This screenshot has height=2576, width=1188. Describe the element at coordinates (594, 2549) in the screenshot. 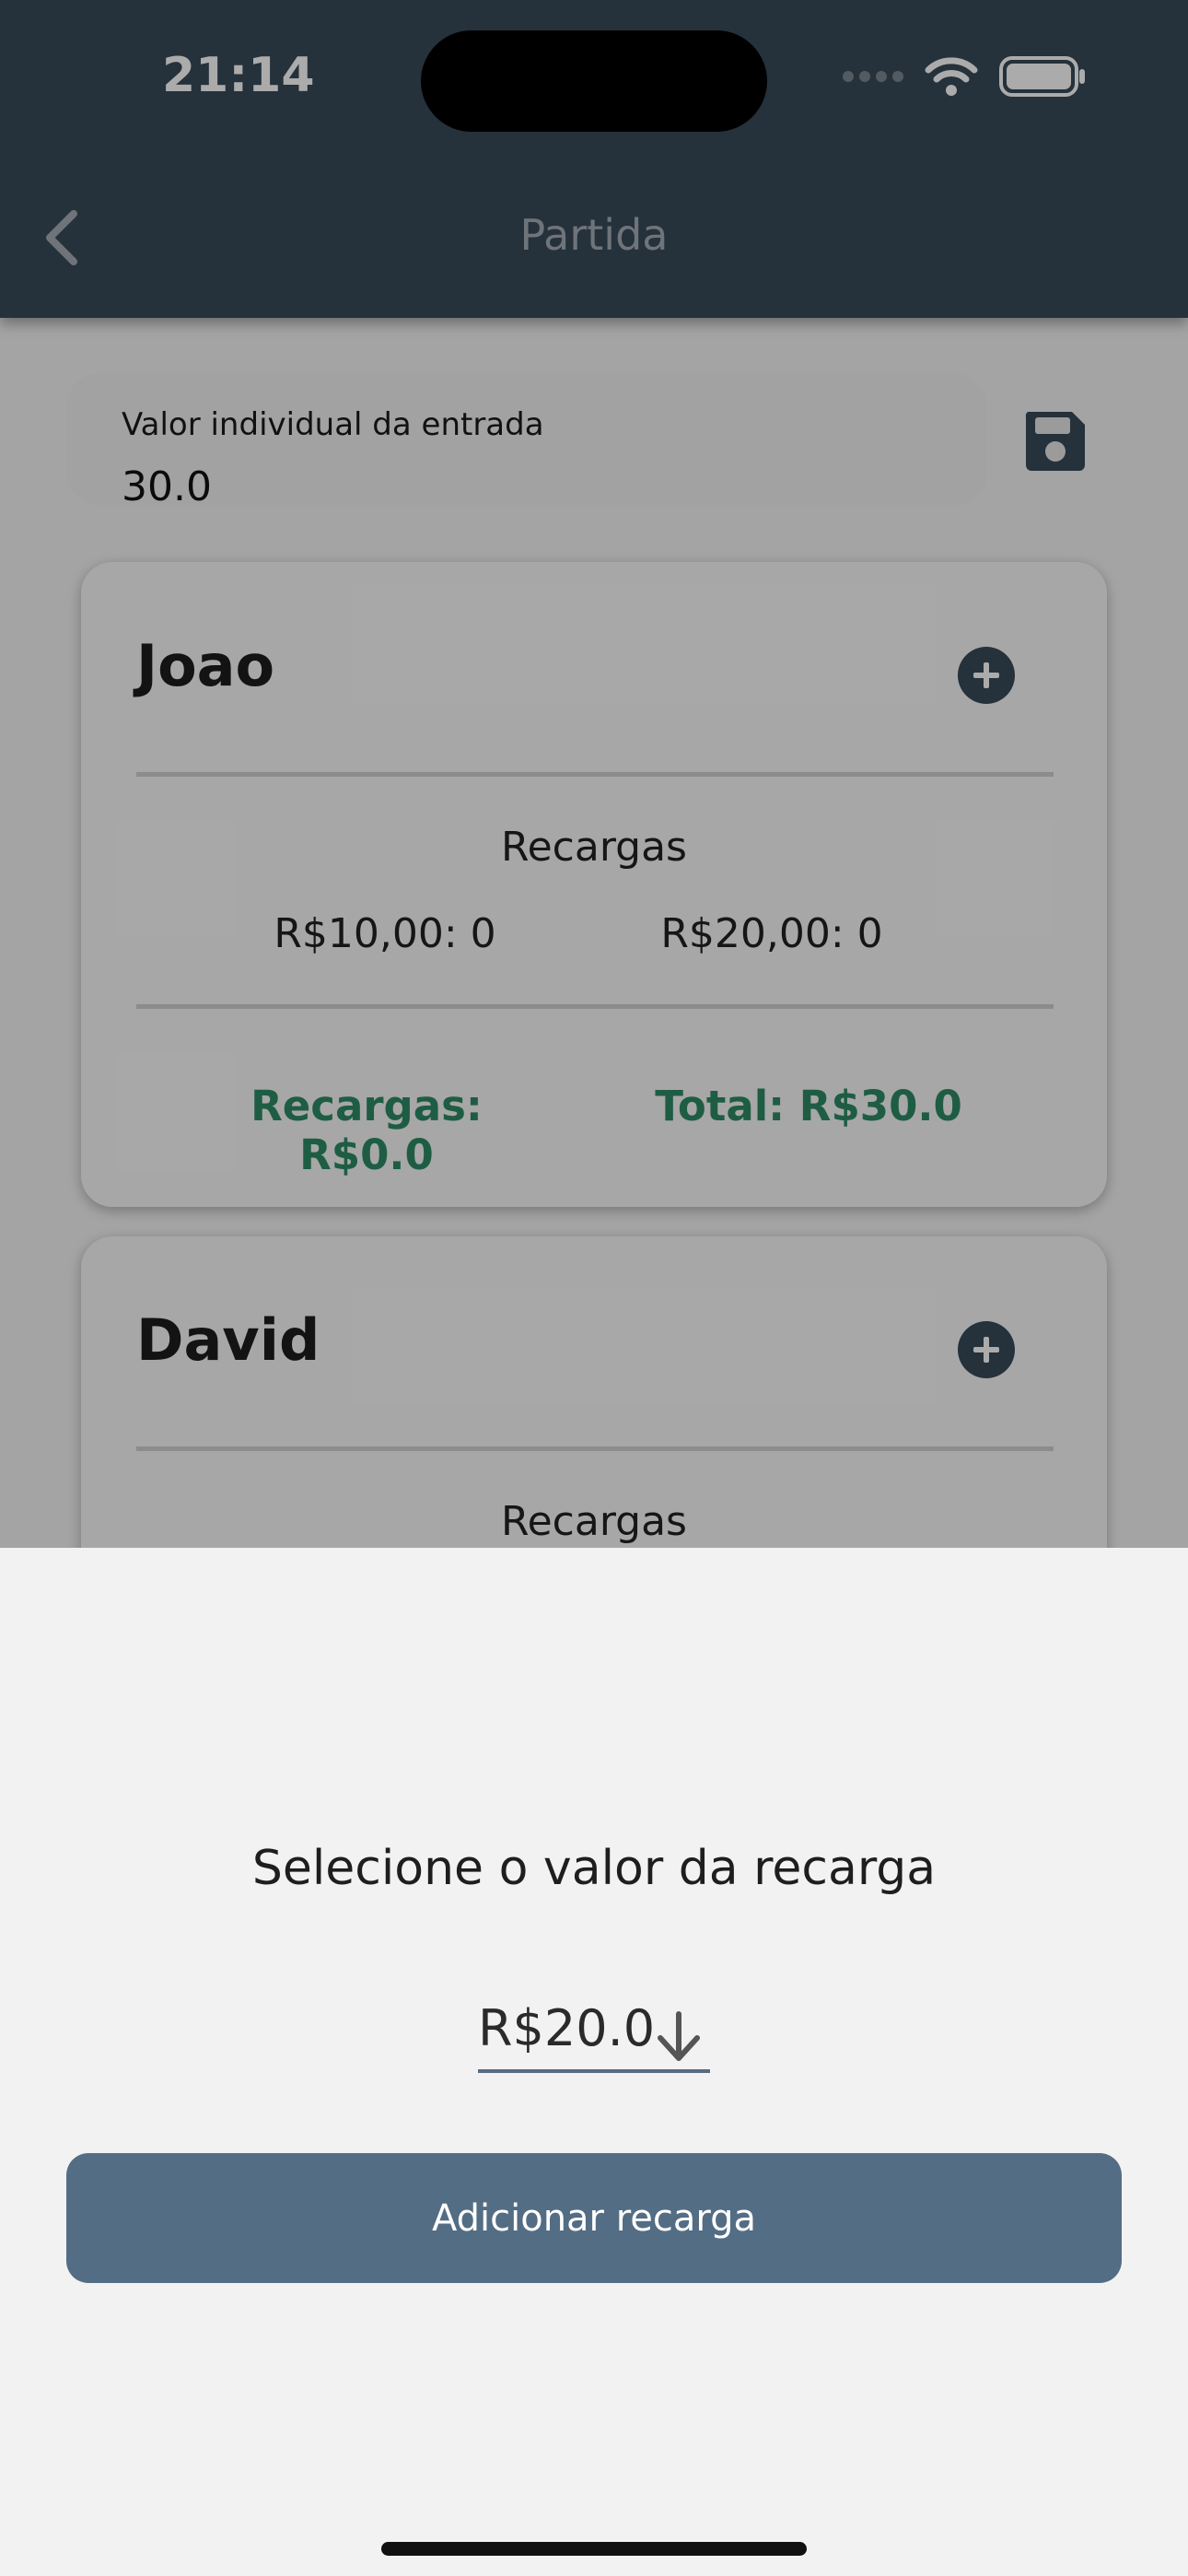

I see `home-indicator` at that location.